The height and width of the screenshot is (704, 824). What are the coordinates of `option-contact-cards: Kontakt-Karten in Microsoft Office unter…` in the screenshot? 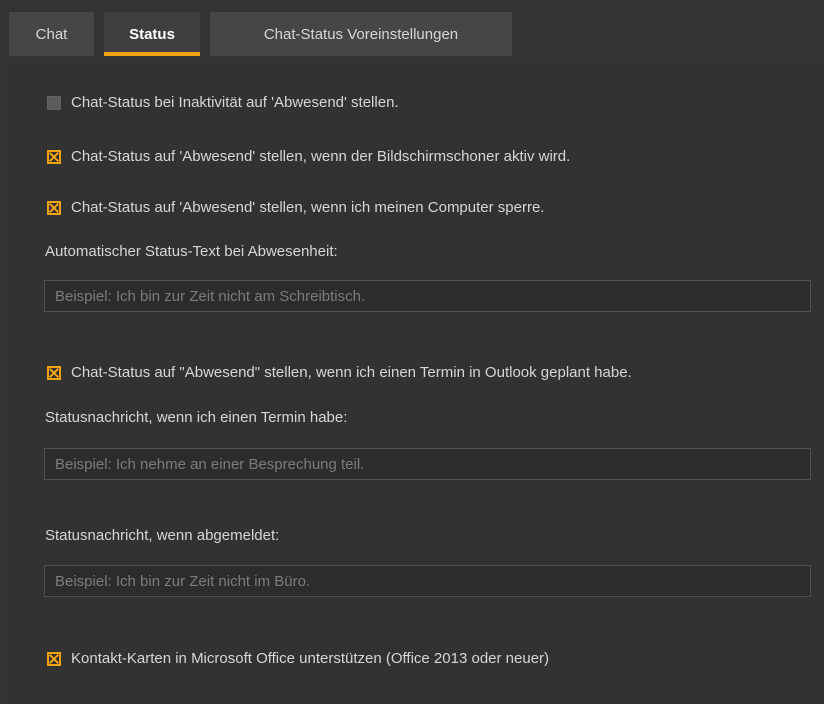 It's located at (298, 658).